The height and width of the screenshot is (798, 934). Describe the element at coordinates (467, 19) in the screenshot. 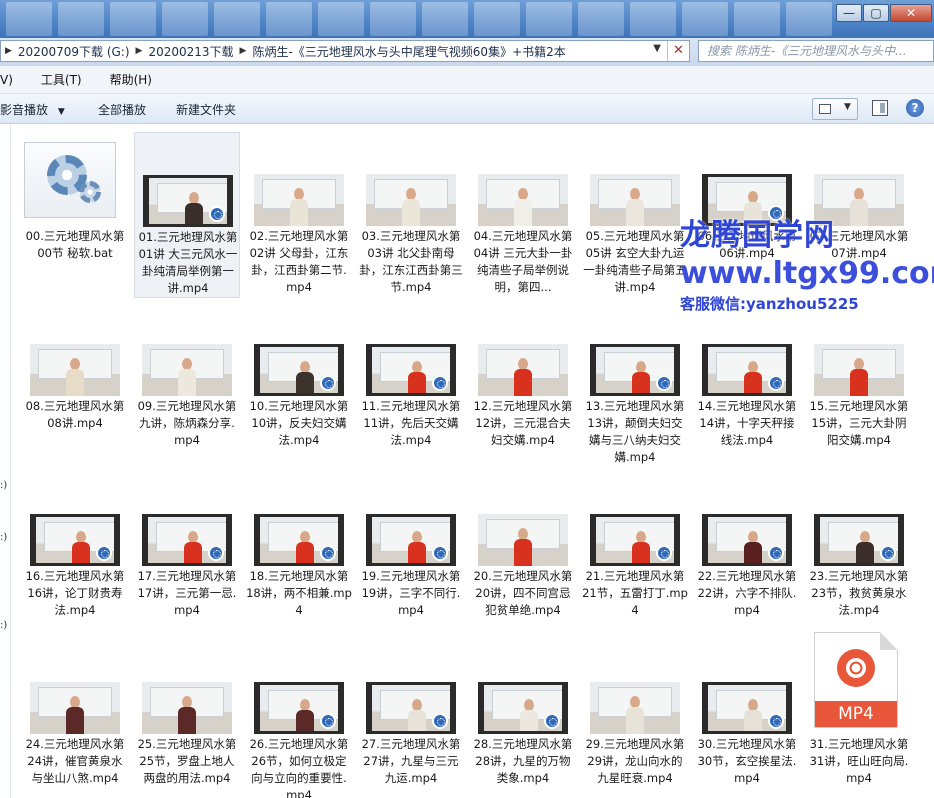

I see `title-bar: — ▢ ✕` at that location.